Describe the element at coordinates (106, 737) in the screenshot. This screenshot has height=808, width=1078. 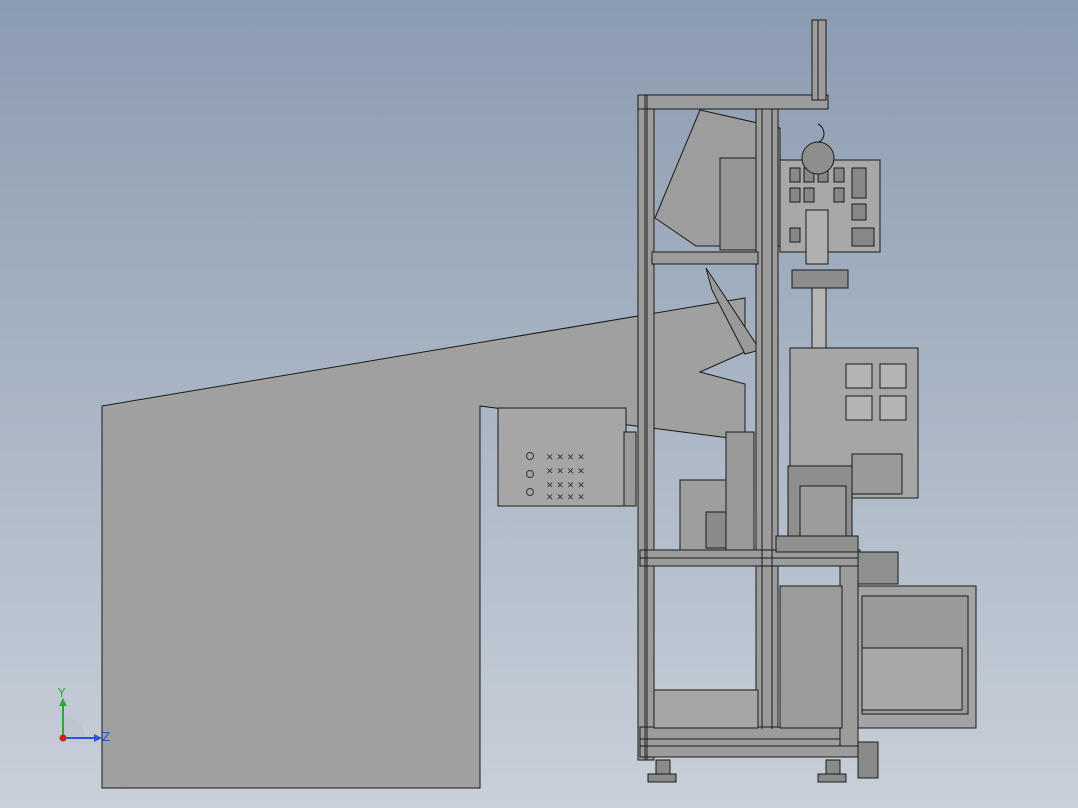
I see `z-axis-label: Z` at that location.